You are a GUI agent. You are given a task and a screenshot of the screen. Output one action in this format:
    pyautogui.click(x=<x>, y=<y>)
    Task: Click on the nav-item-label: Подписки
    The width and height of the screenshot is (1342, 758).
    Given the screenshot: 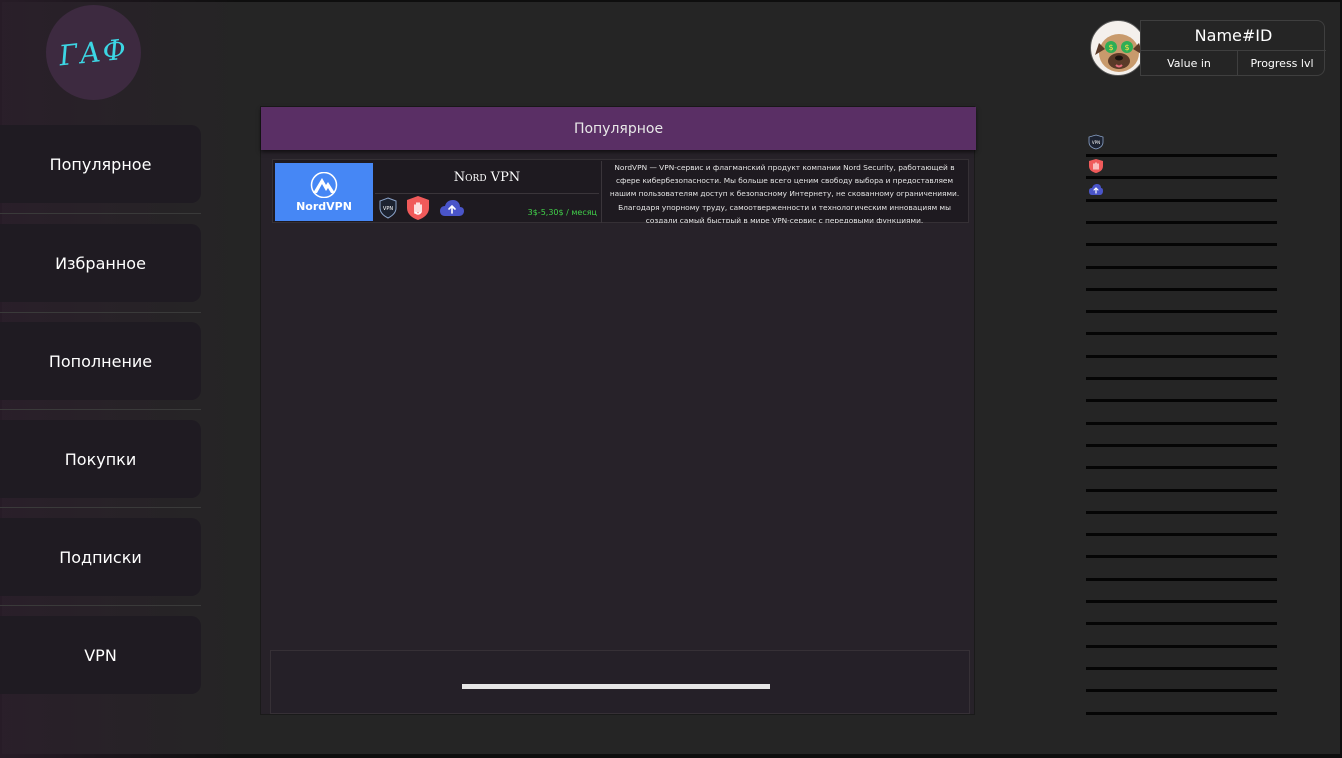 What is the action you would take?
    pyautogui.click(x=100, y=557)
    